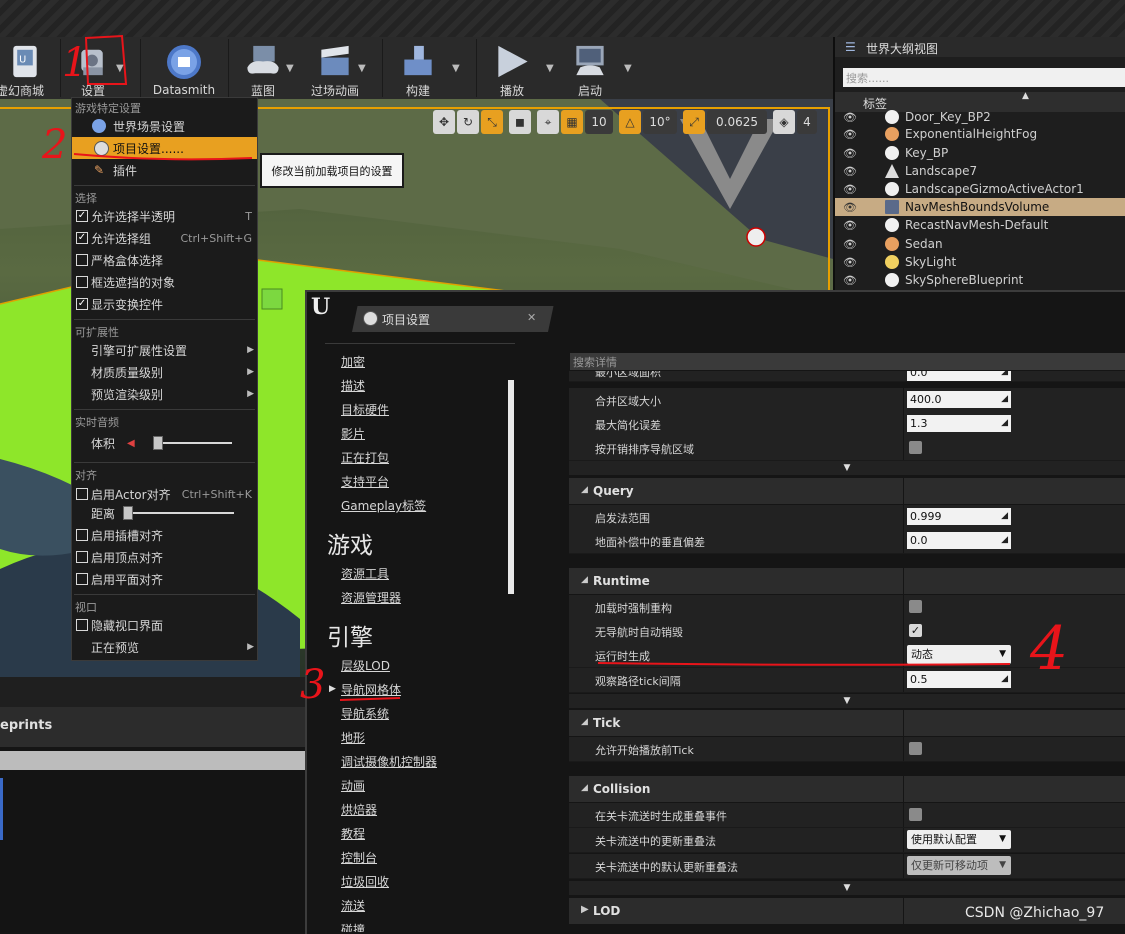 The height and width of the screenshot is (934, 1125). What do you see at coordinates (1035, 913) in the screenshot?
I see `csdn-watermark: CSDN @Zhichao_97` at bounding box center [1035, 913].